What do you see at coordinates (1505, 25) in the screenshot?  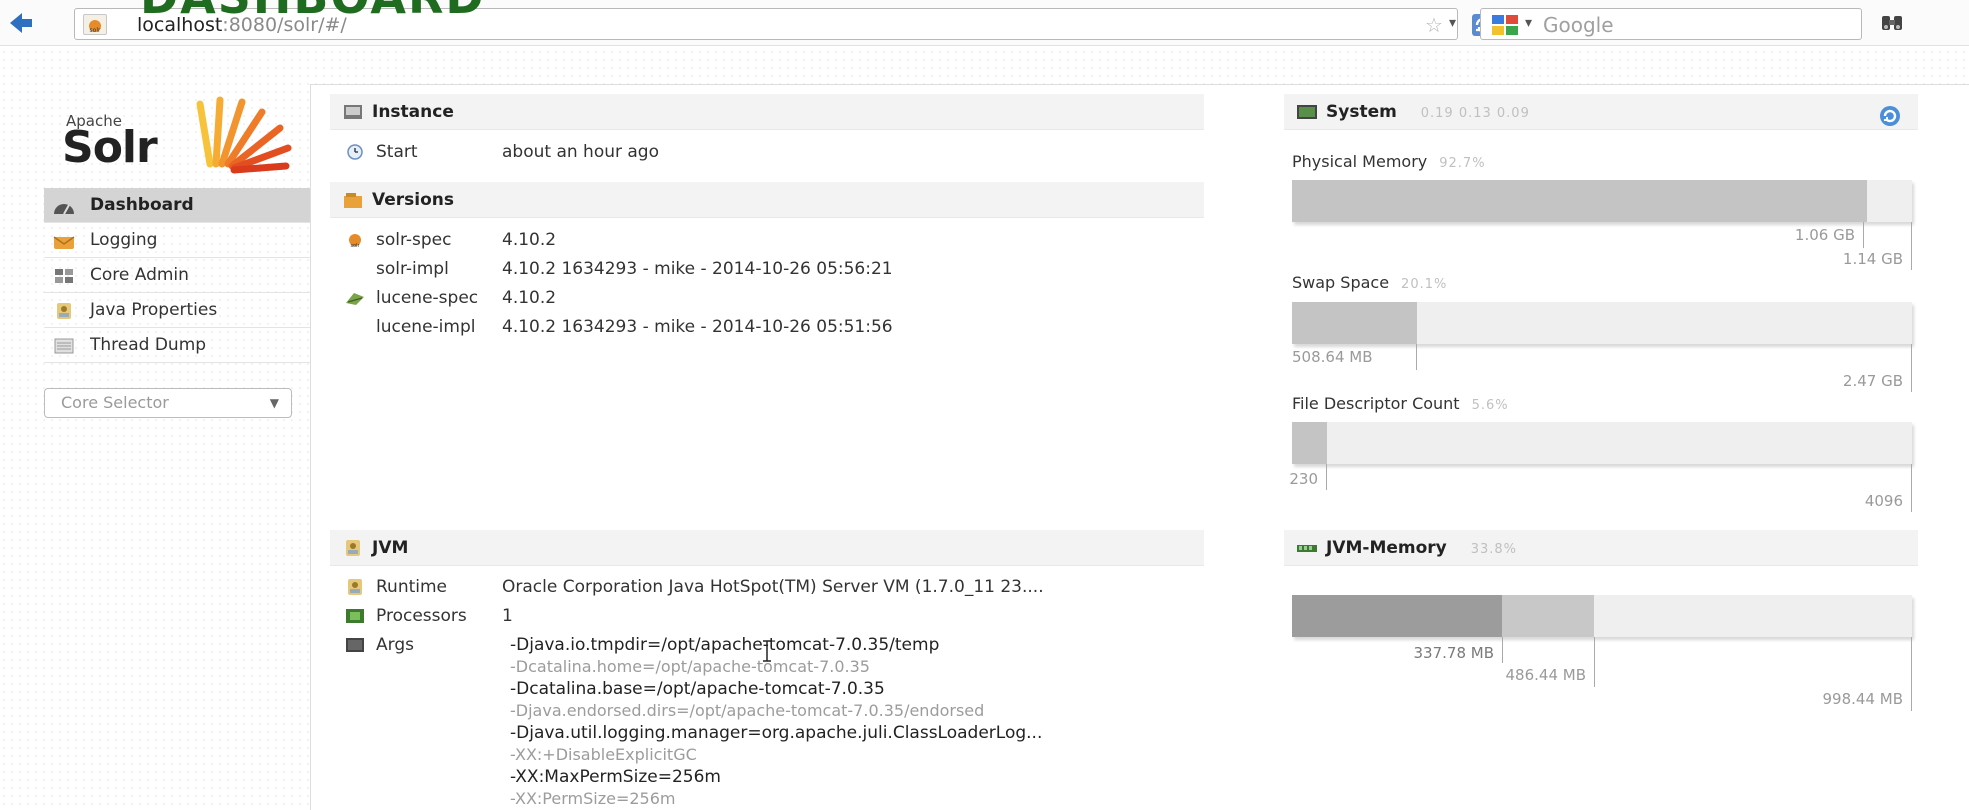 I see `google-engine-icon` at bounding box center [1505, 25].